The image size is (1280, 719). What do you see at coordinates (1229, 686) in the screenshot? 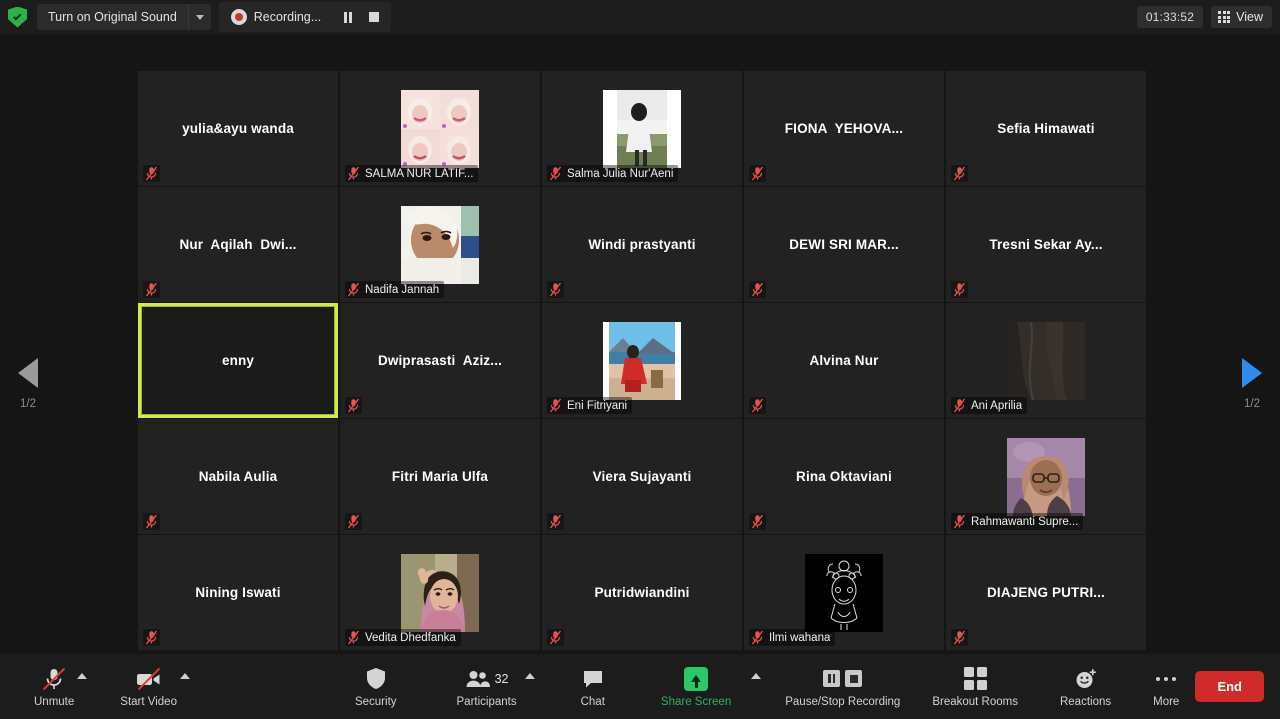
I see `end-meeting-button: End` at bounding box center [1229, 686].